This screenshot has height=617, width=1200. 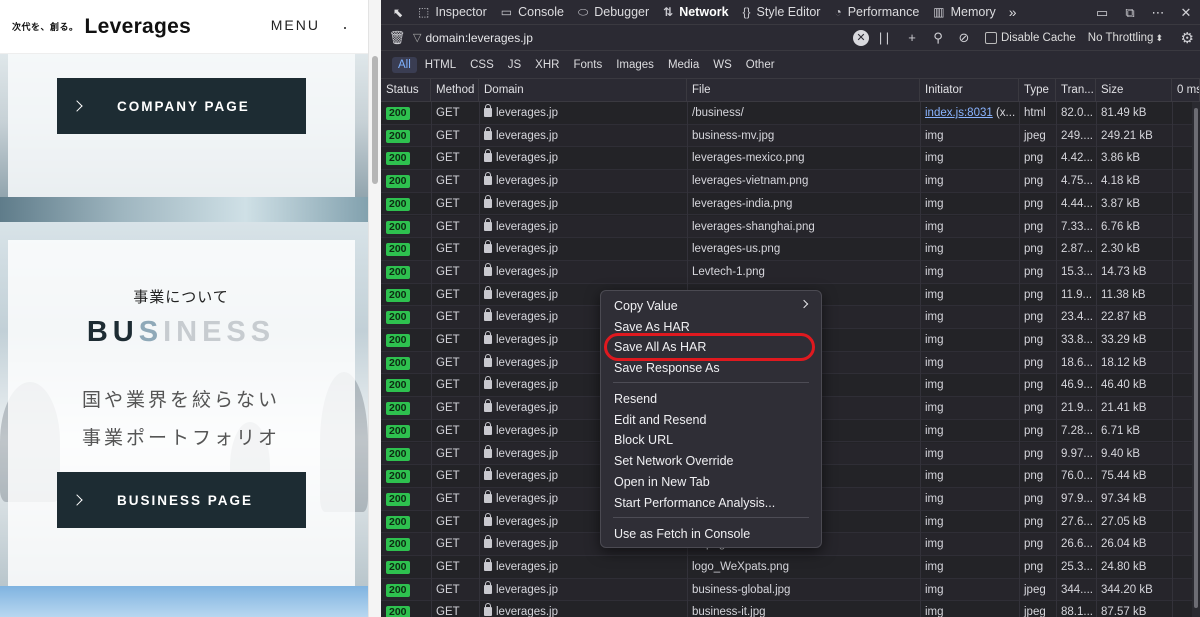 What do you see at coordinates (711, 440) in the screenshot?
I see `menu-item-block-url: Block URL` at bounding box center [711, 440].